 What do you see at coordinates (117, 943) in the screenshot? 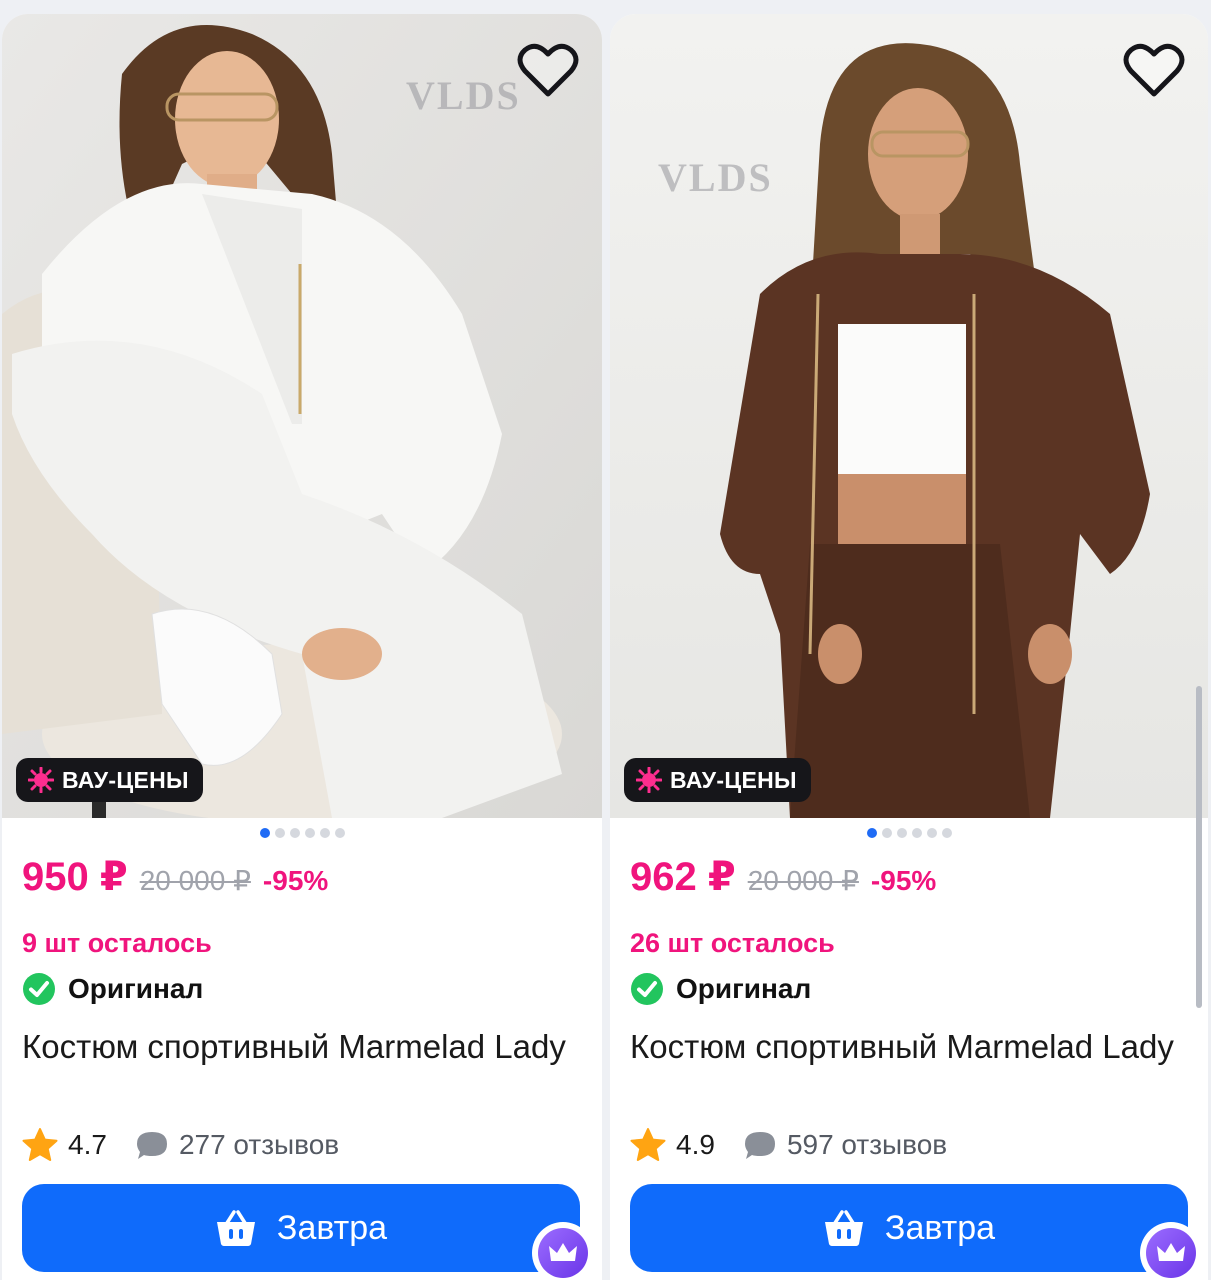
I see `stock-remaining: 9 шт осталось` at bounding box center [117, 943].